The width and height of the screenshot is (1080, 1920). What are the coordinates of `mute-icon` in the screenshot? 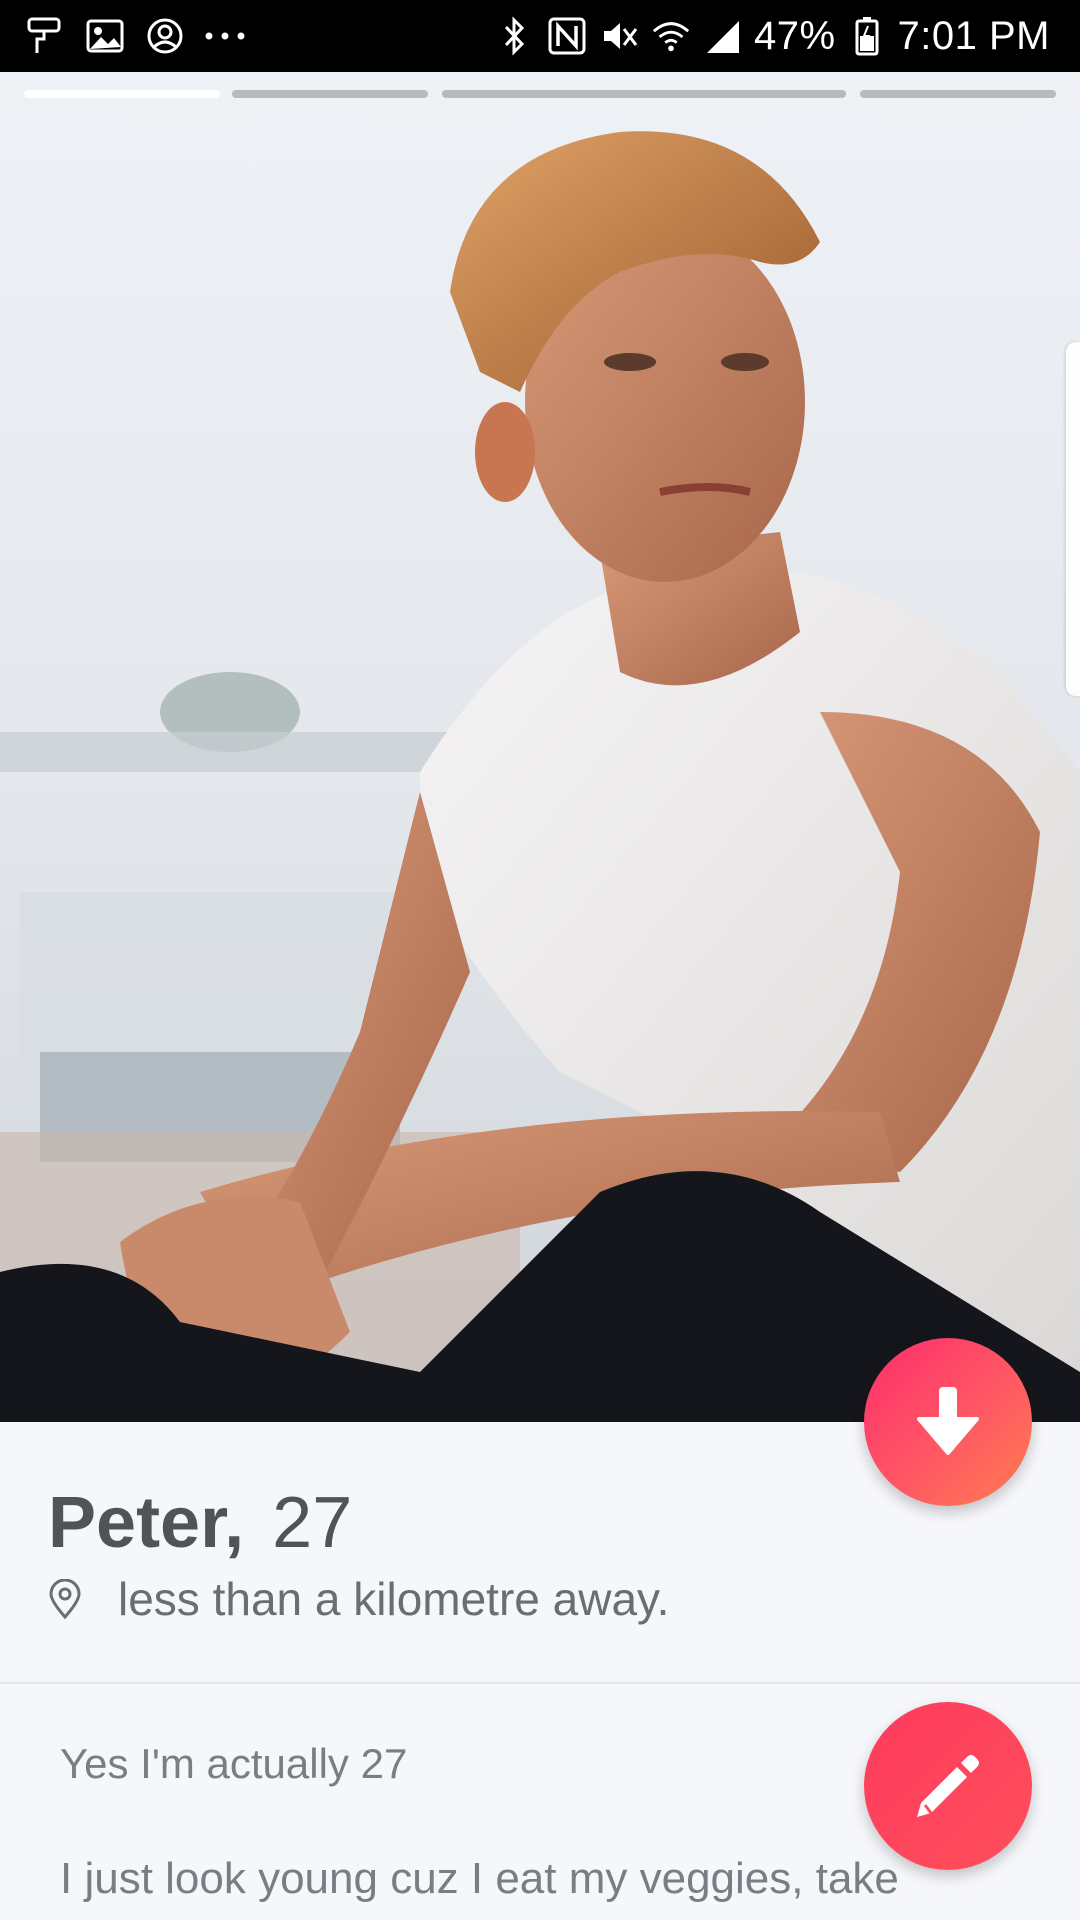 It's located at (619, 36).